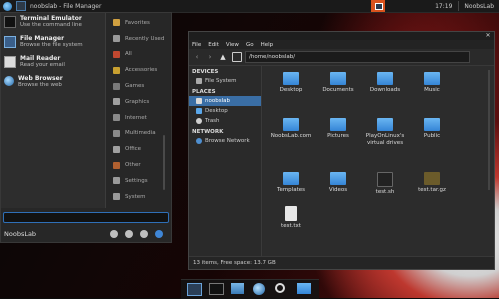 The width and height of the screenshot is (499, 299). I want to click on power-icon, so click(159, 234).